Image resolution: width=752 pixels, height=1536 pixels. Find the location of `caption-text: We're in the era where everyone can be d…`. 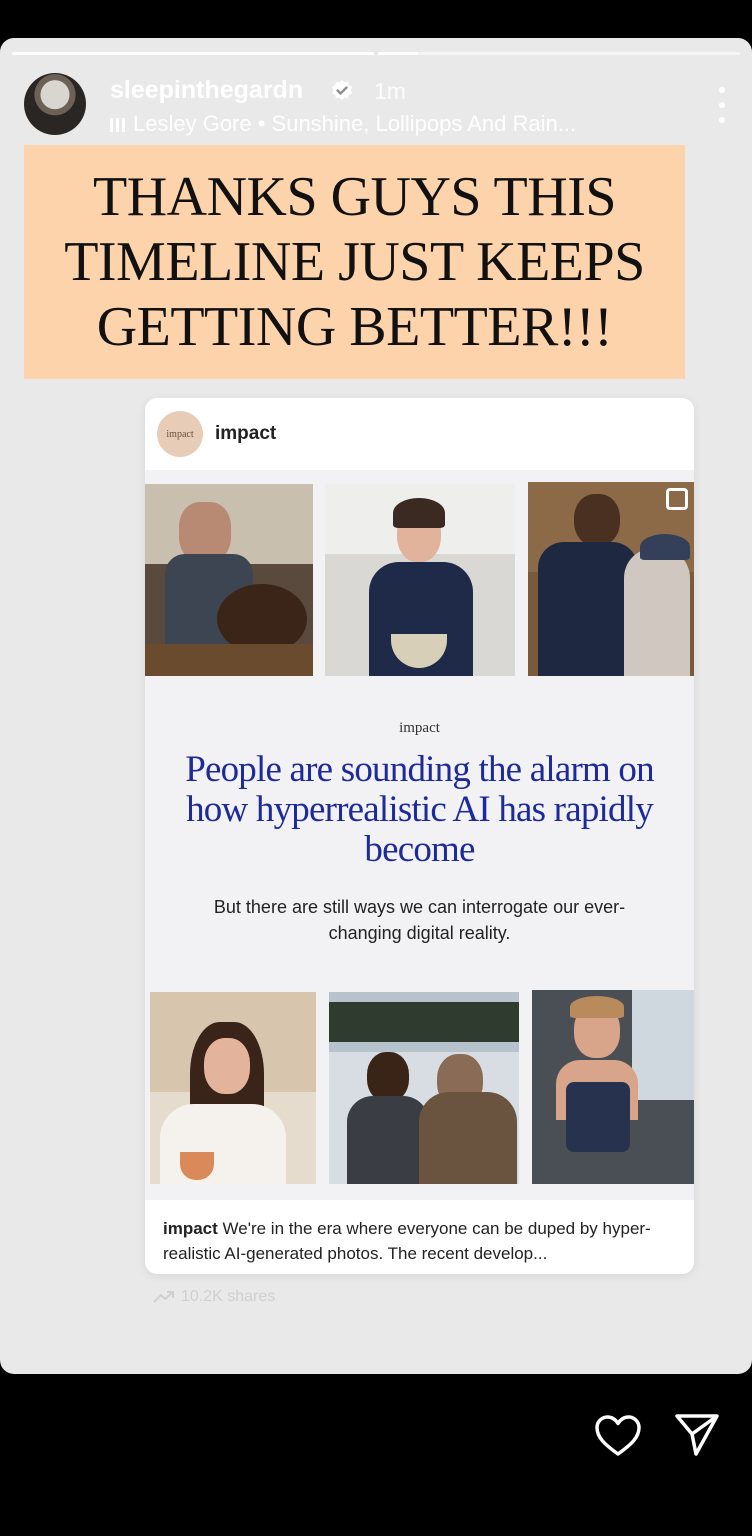

caption-text: We're in the era where everyone can be d… is located at coordinates (407, 1241).